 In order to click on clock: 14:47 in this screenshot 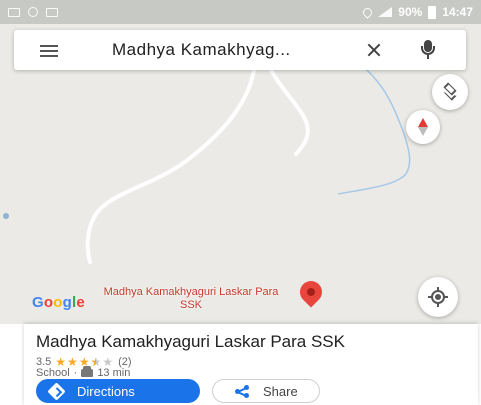, I will do `click(457, 12)`.